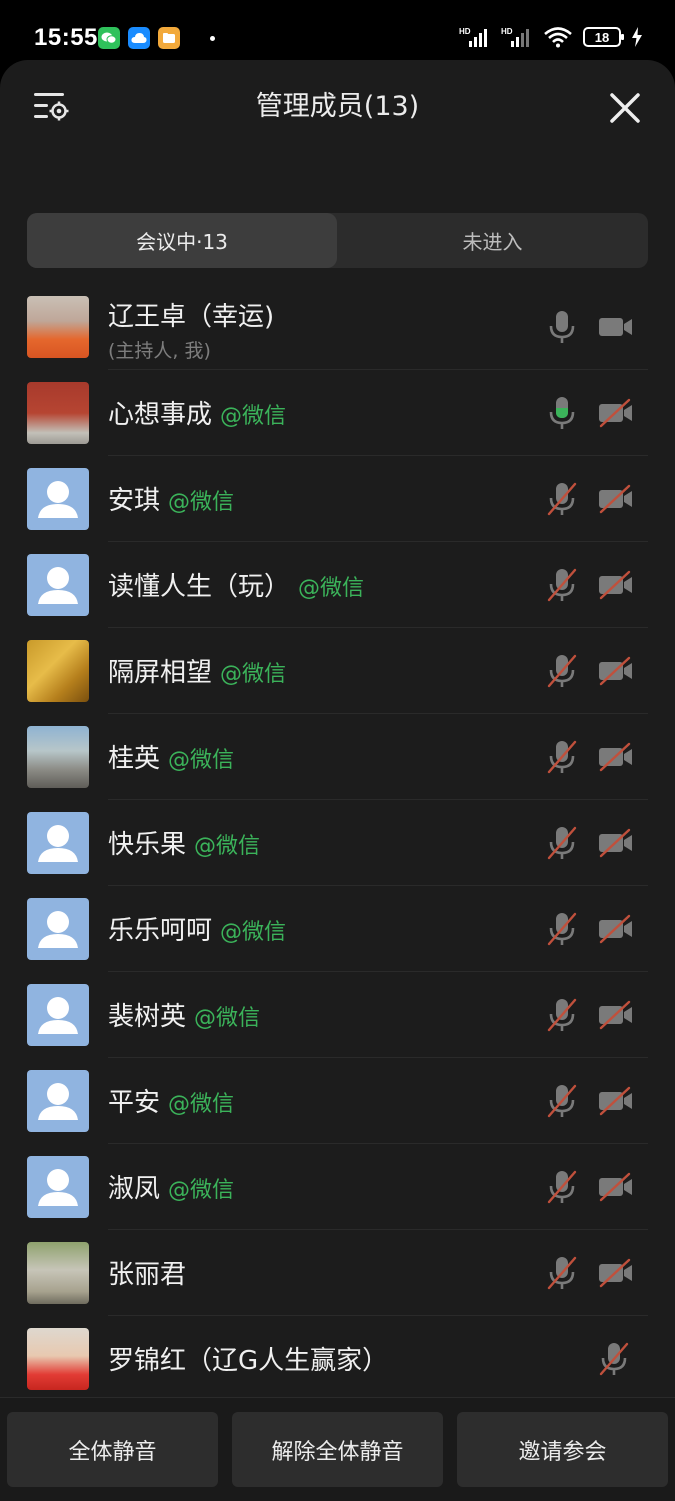 Image resolution: width=675 pixels, height=1501 pixels. I want to click on member-name: 平安, so click(134, 1103).